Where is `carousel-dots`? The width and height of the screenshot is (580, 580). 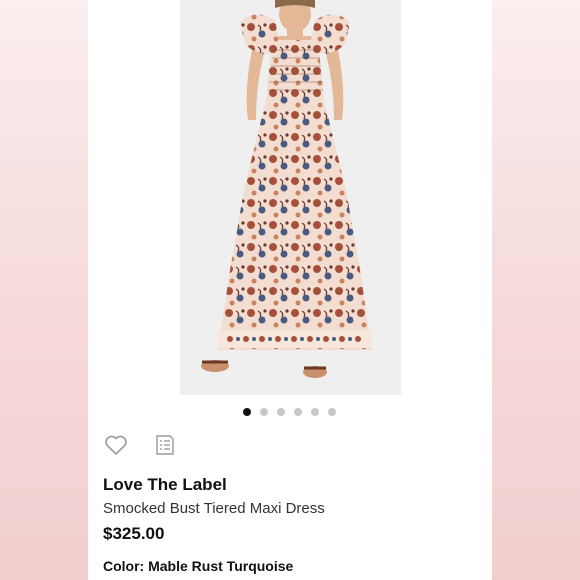
carousel-dots is located at coordinates (290, 414).